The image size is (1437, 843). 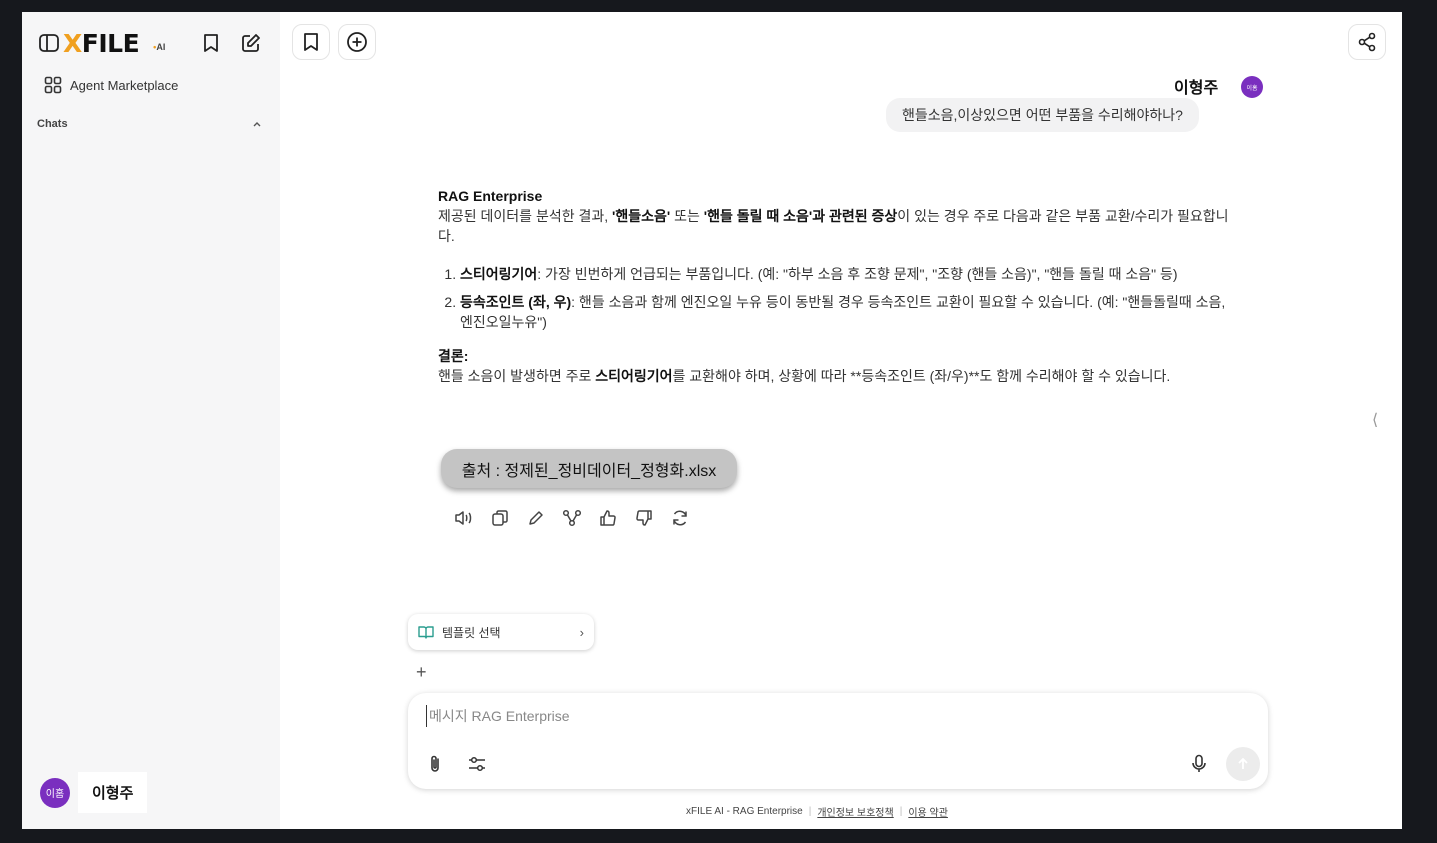 What do you see at coordinates (453, 356) in the screenshot?
I see `conclusion-title: 결론:` at bounding box center [453, 356].